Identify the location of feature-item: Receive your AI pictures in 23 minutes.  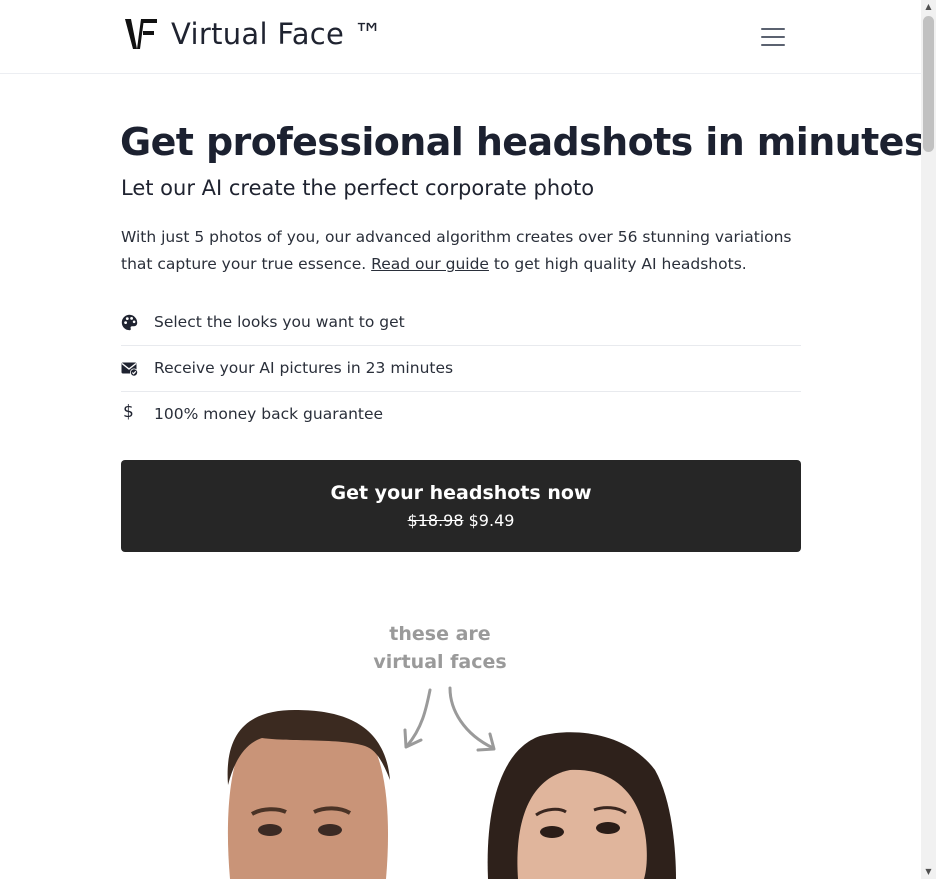
(461, 369).